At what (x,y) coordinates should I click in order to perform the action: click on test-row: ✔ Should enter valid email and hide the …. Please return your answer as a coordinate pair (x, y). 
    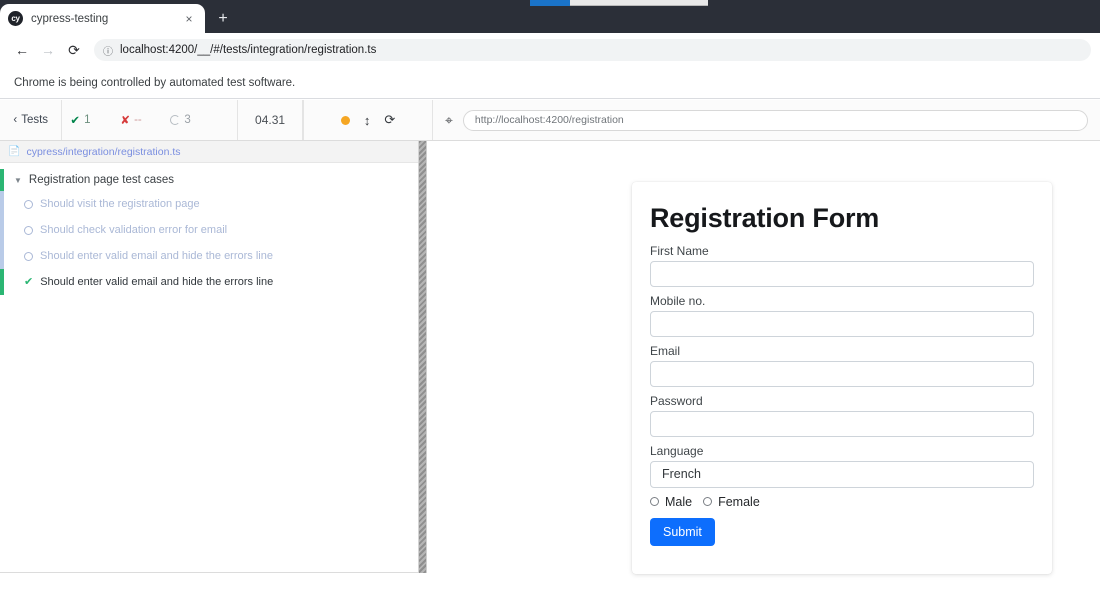
    Looking at the image, I should click on (209, 282).